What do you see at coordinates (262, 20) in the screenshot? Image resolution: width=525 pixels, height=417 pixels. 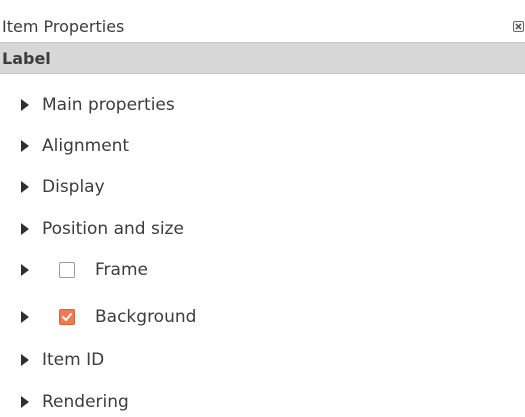 I see `panel-titlebar: Item Properties` at bounding box center [262, 20].